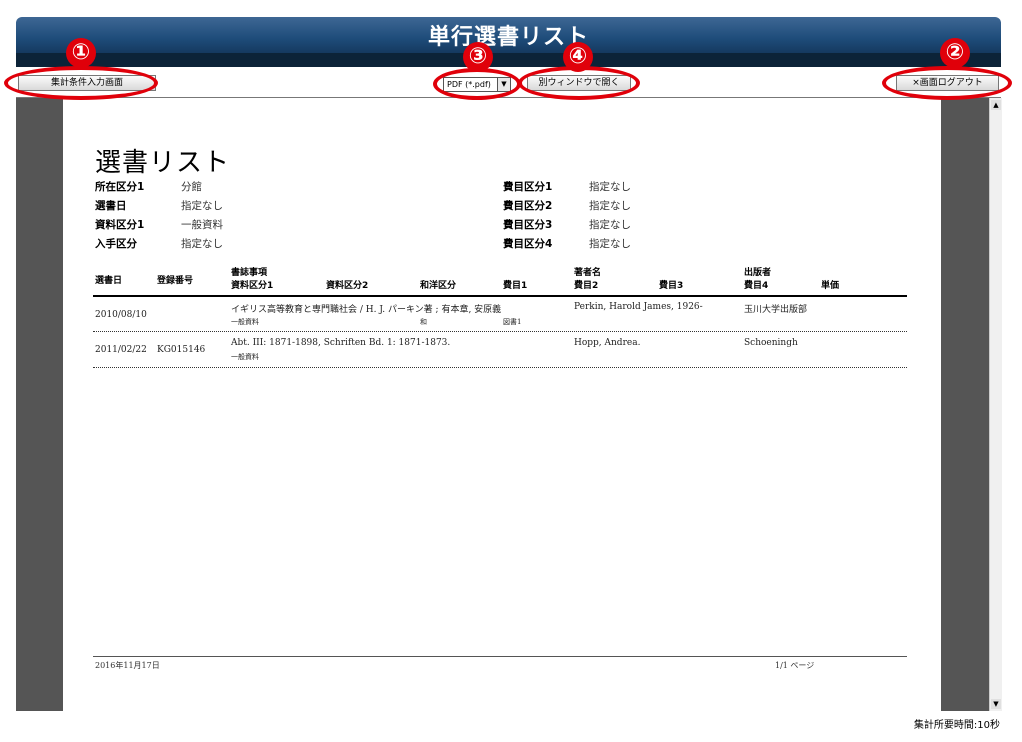 This screenshot has width=1022, height=742. What do you see at coordinates (111, 206) in the screenshot?
I see `criteria-label: 選書日` at bounding box center [111, 206].